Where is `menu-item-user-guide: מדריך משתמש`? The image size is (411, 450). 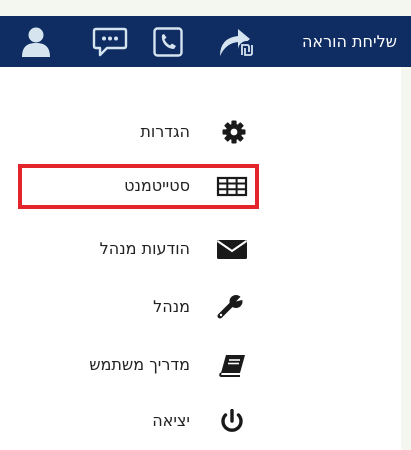 menu-item-user-guide: מדריך משתמש is located at coordinates (200, 365).